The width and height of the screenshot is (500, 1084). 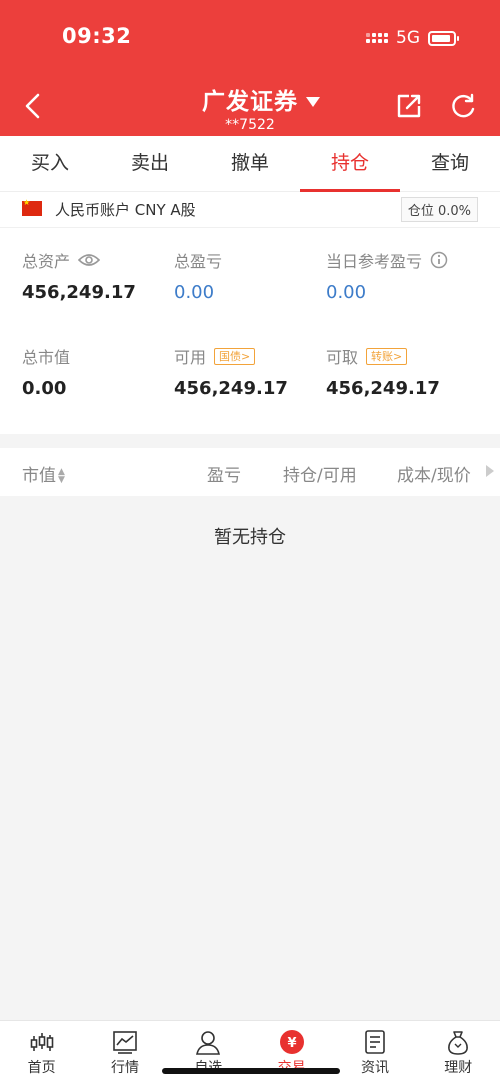 What do you see at coordinates (374, 261) in the screenshot?
I see `daily-pnl-label: 当日参考盈亏` at bounding box center [374, 261].